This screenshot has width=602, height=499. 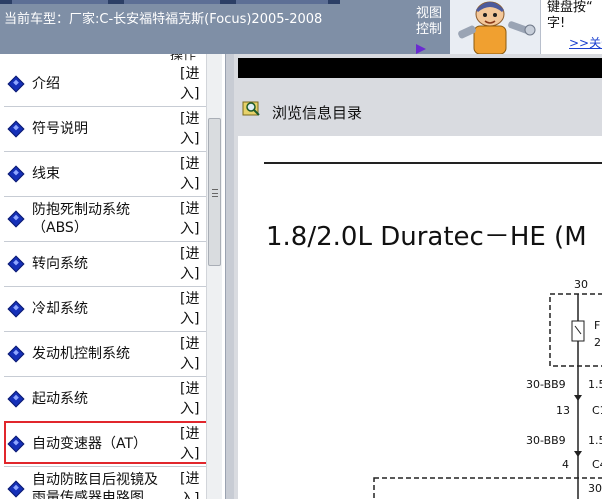 What do you see at coordinates (46, 84) in the screenshot?
I see `menu-item-label: 介绍` at bounding box center [46, 84].